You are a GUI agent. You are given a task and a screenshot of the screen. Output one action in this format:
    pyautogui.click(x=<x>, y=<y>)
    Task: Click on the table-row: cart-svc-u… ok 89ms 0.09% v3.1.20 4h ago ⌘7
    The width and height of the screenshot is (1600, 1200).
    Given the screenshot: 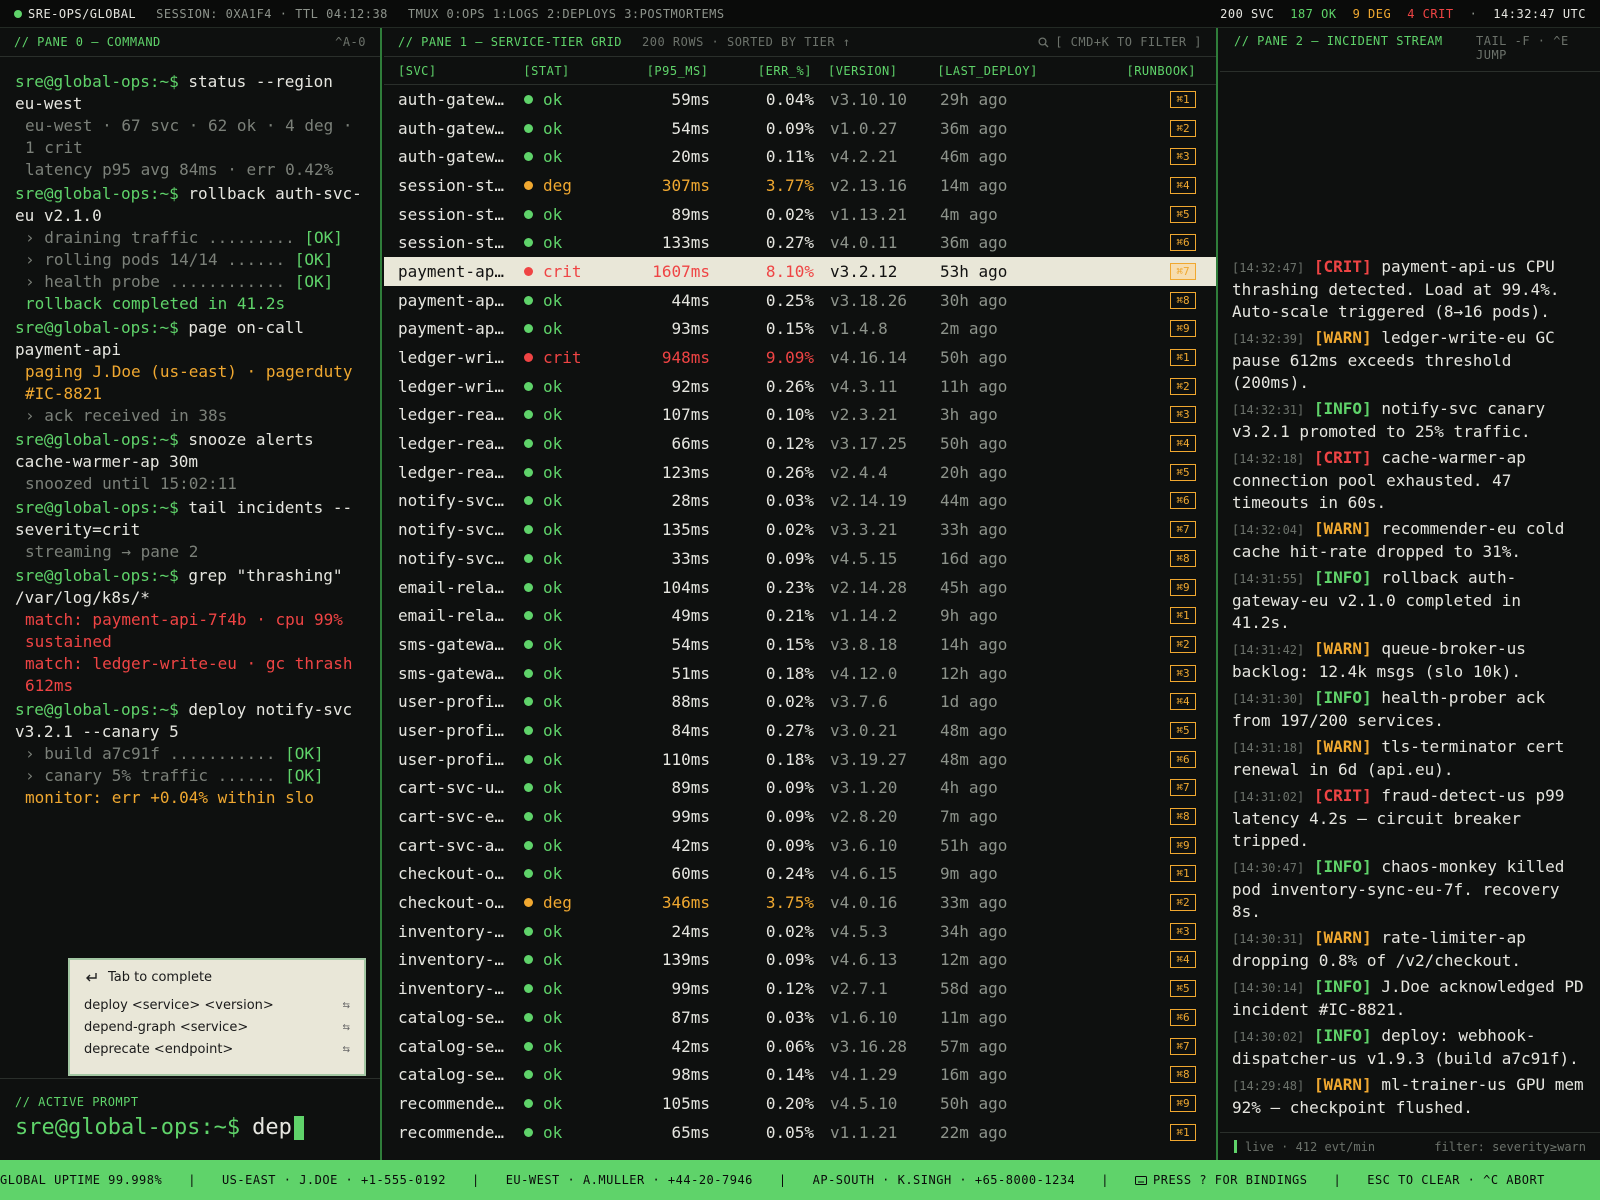 What is the action you would take?
    pyautogui.click(x=800, y=788)
    